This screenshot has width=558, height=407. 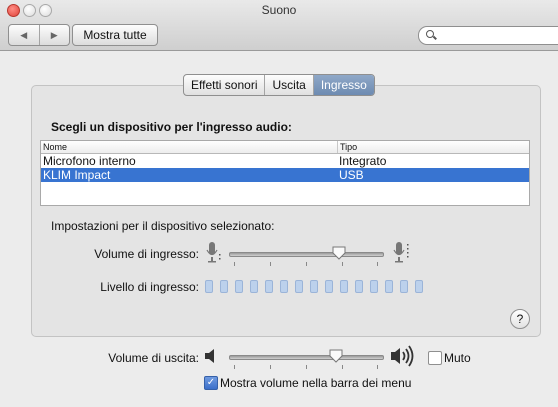 I want to click on title-bar: Suono ◀ ▶ Mostra tutte, so click(x=279, y=25).